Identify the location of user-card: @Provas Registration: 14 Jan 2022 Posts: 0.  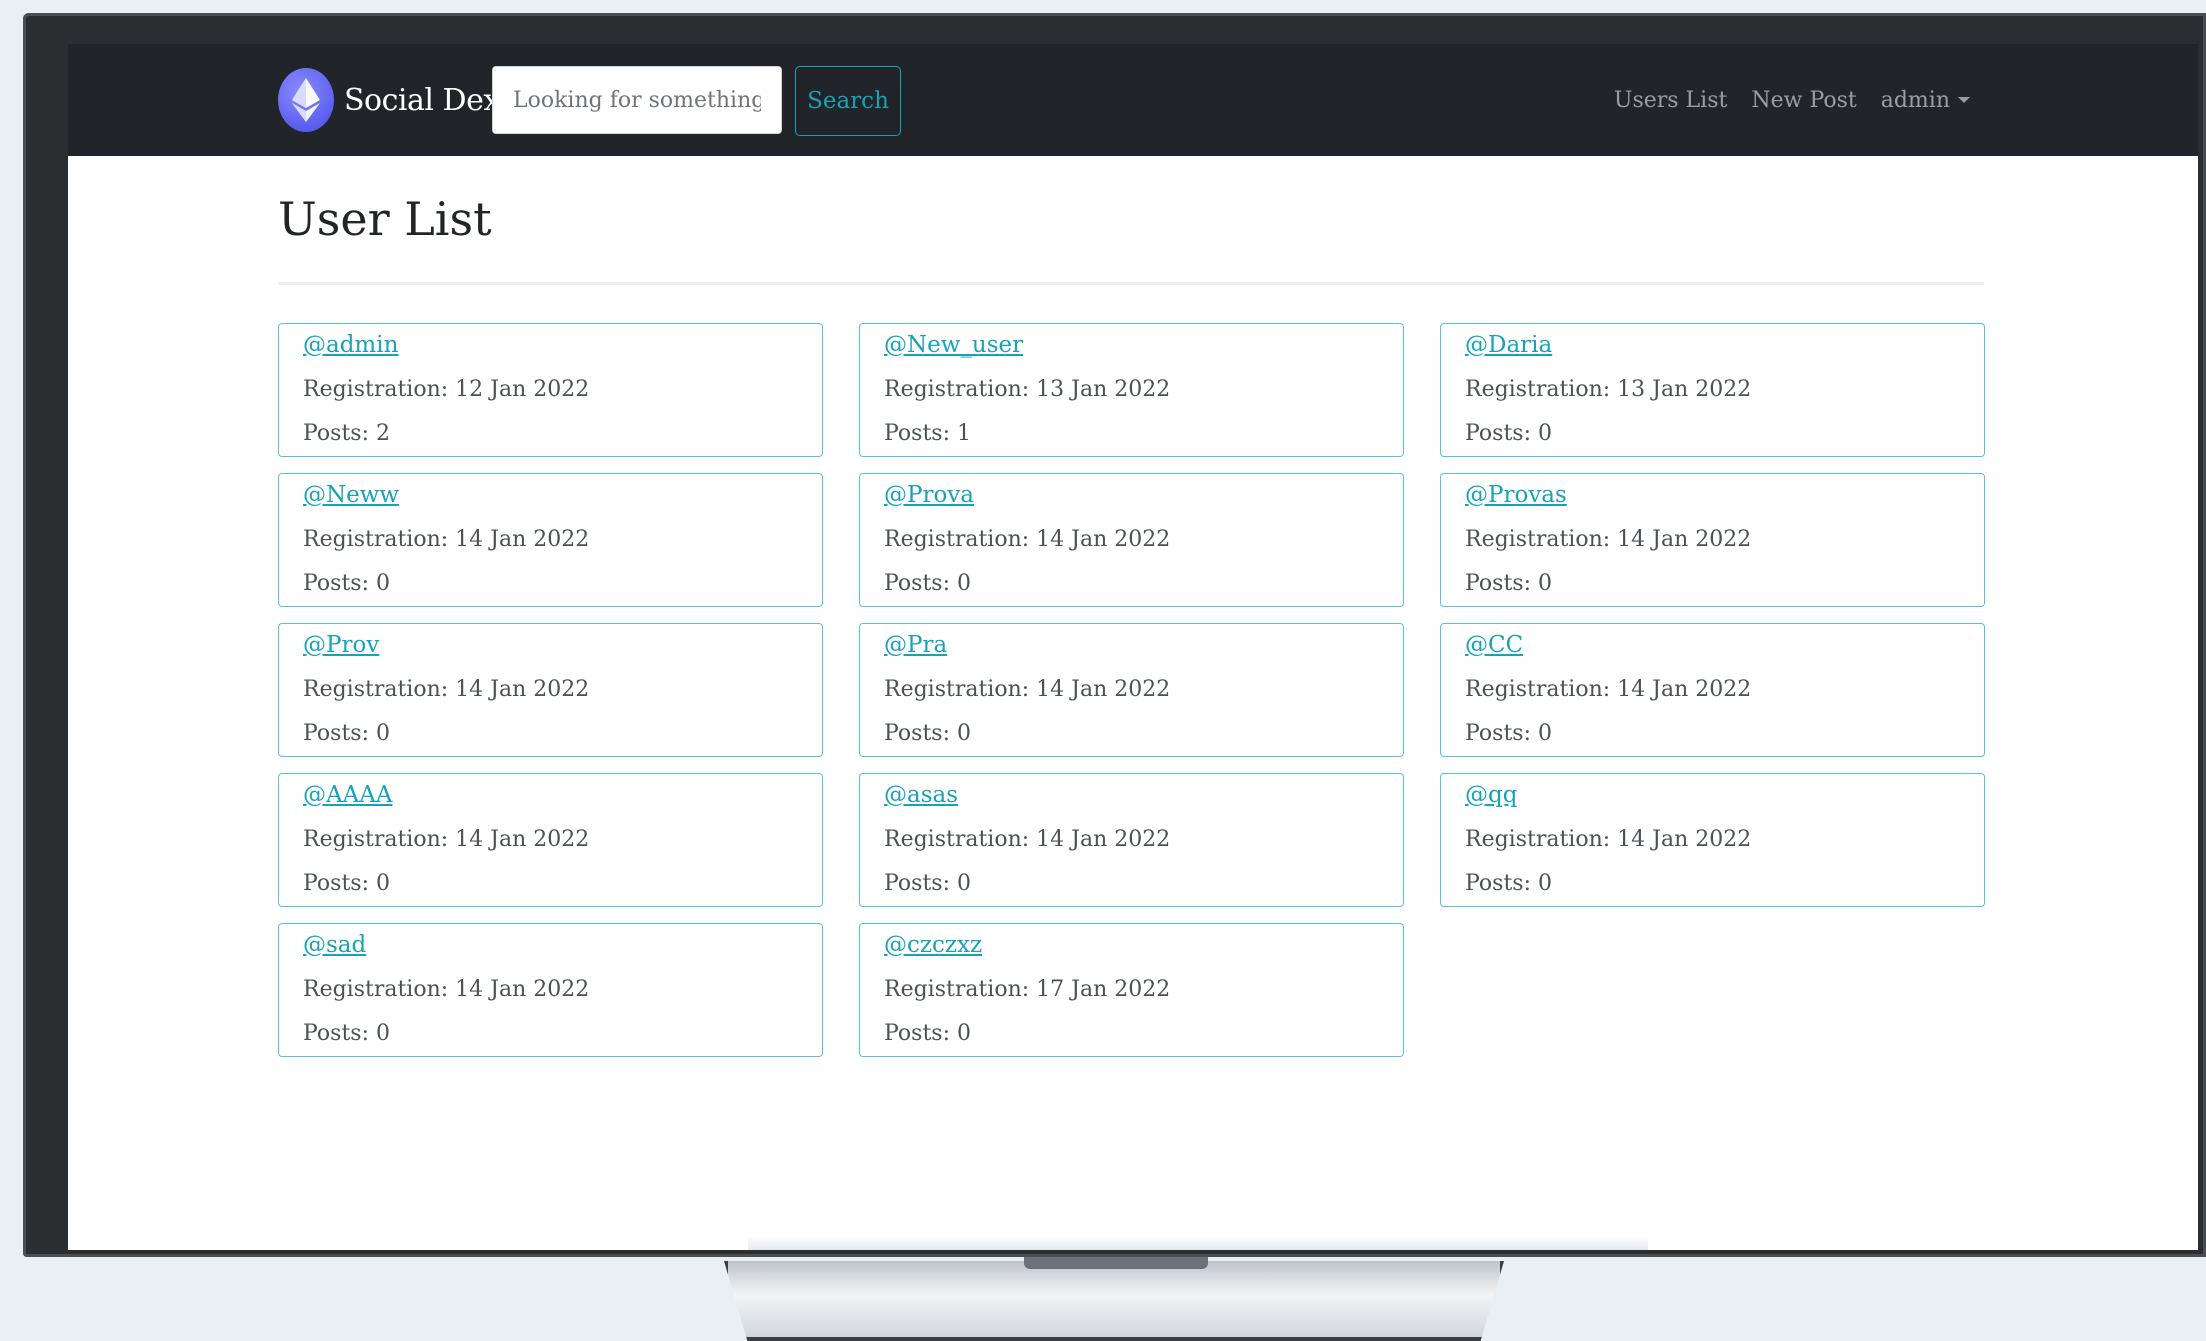
(1712, 540).